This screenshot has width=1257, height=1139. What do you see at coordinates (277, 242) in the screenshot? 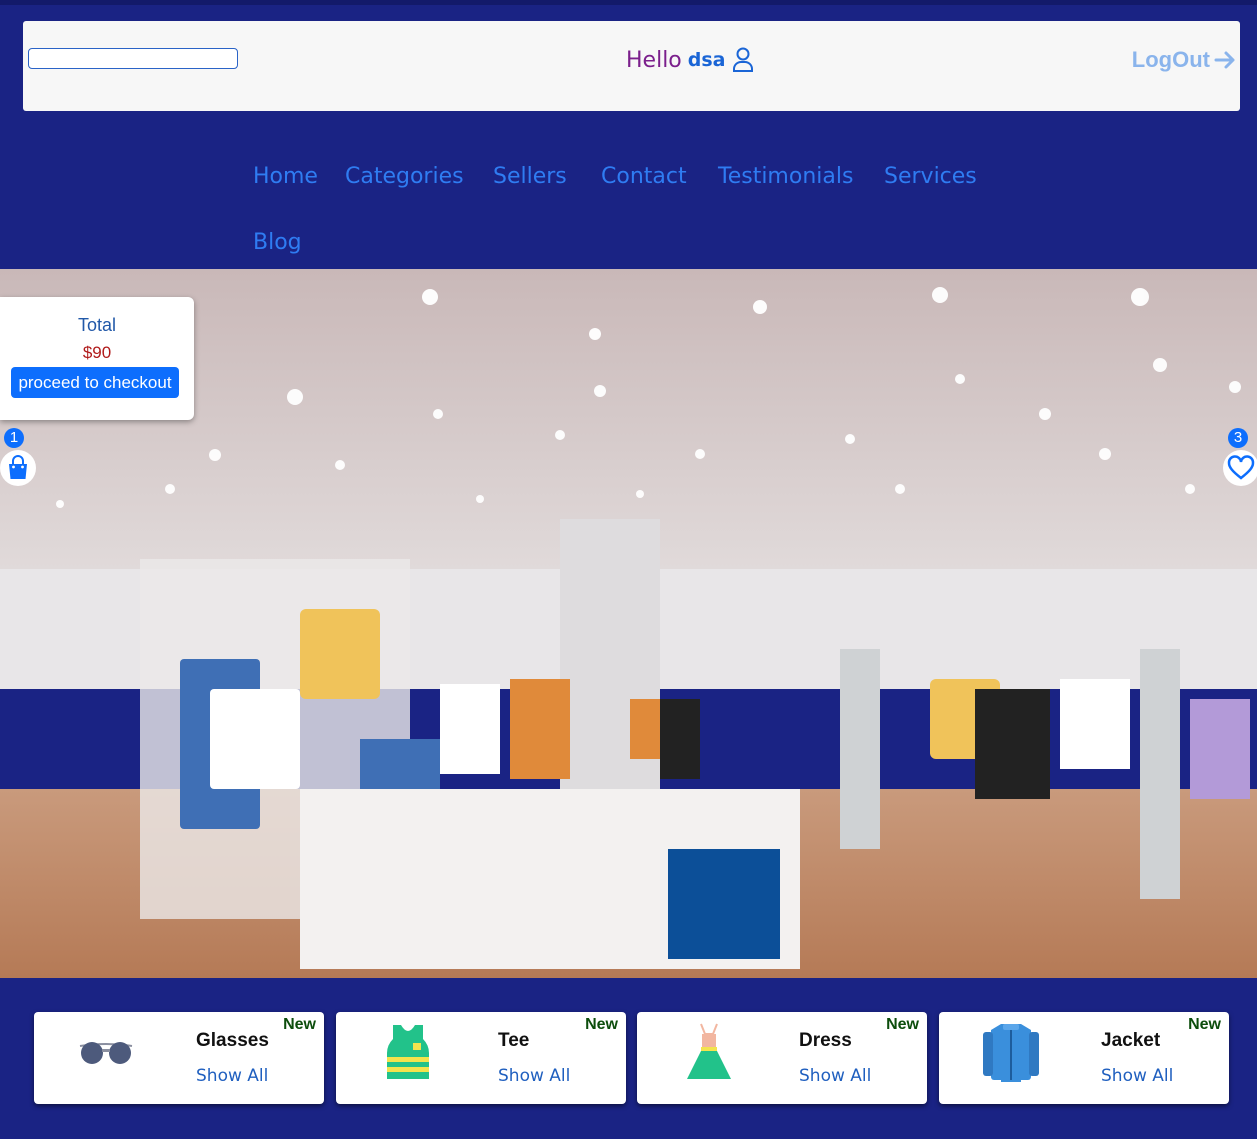
I see `nav-blog: Blog` at bounding box center [277, 242].